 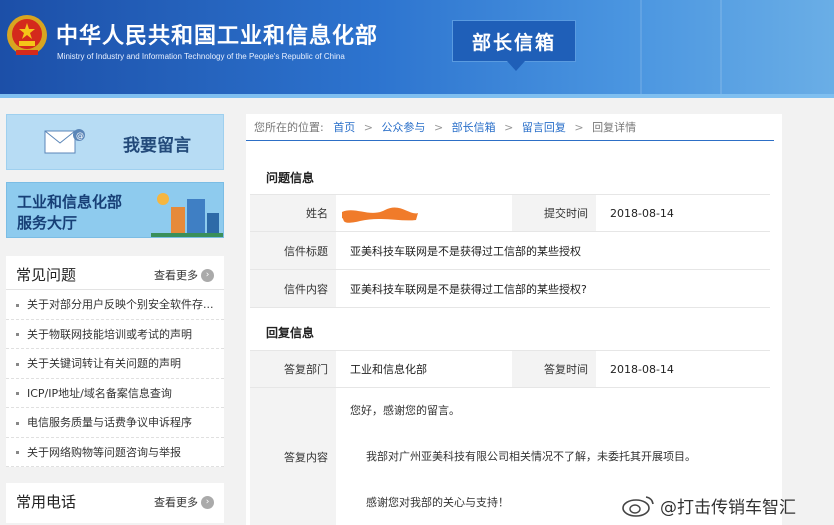 What do you see at coordinates (157, 146) in the screenshot?
I see `leave-message-label: 我要留言` at bounding box center [157, 146].